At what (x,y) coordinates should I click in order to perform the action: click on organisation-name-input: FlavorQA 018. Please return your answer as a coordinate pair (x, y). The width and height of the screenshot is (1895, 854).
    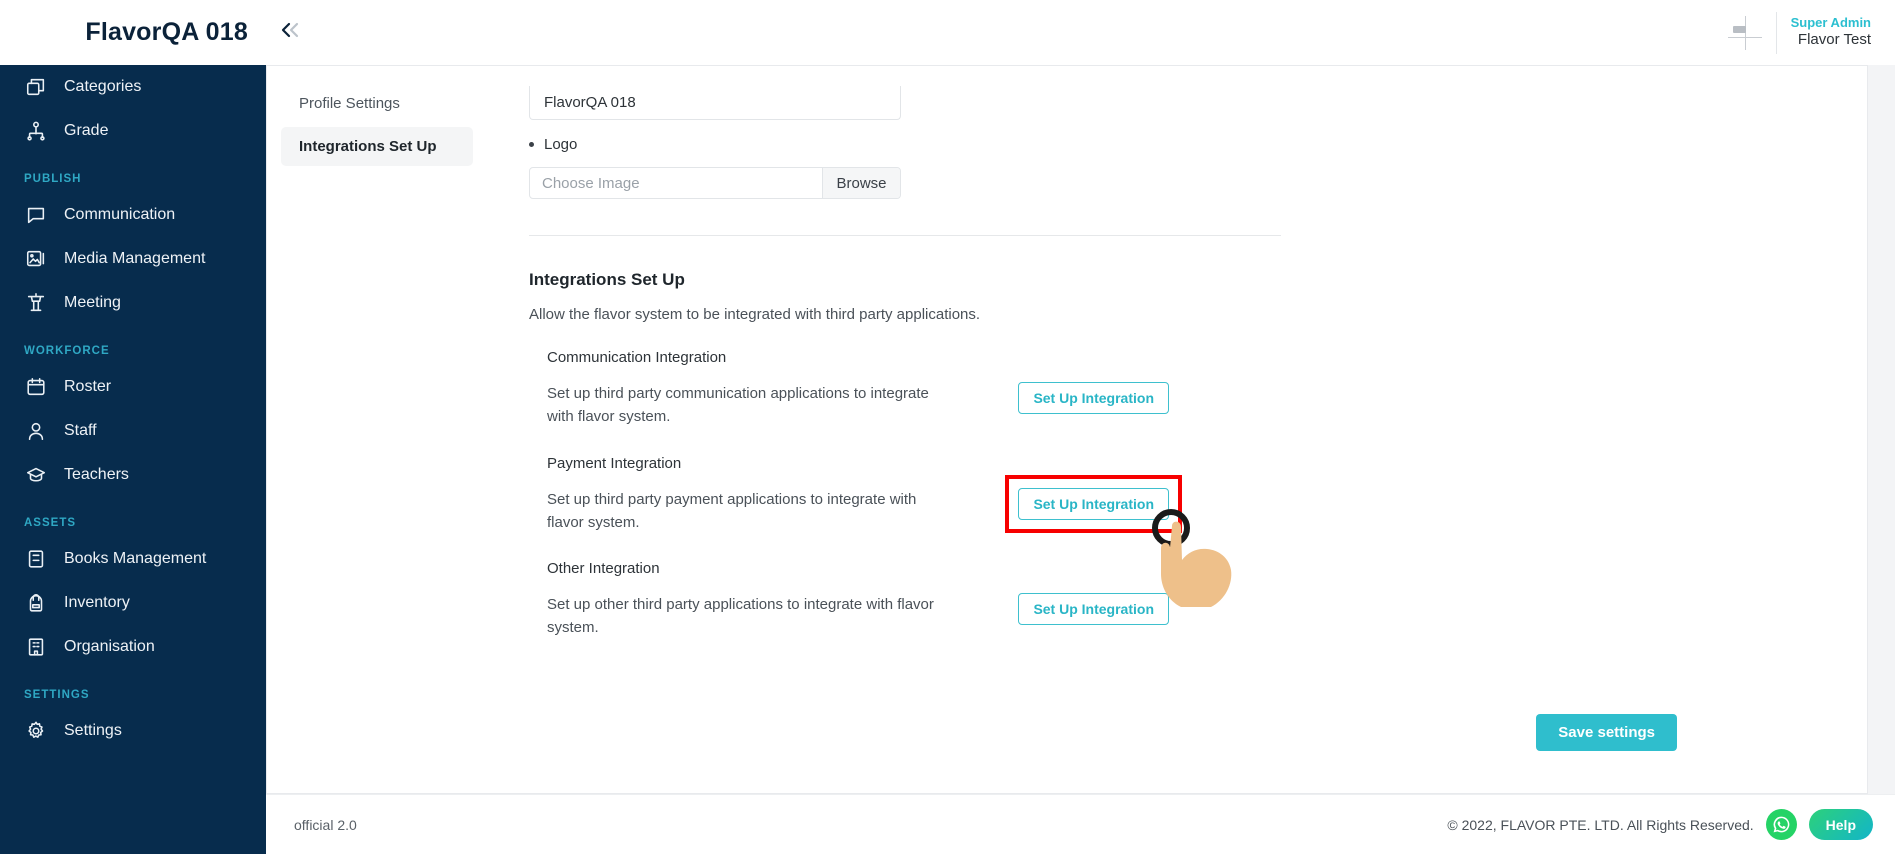
    Looking at the image, I should click on (715, 103).